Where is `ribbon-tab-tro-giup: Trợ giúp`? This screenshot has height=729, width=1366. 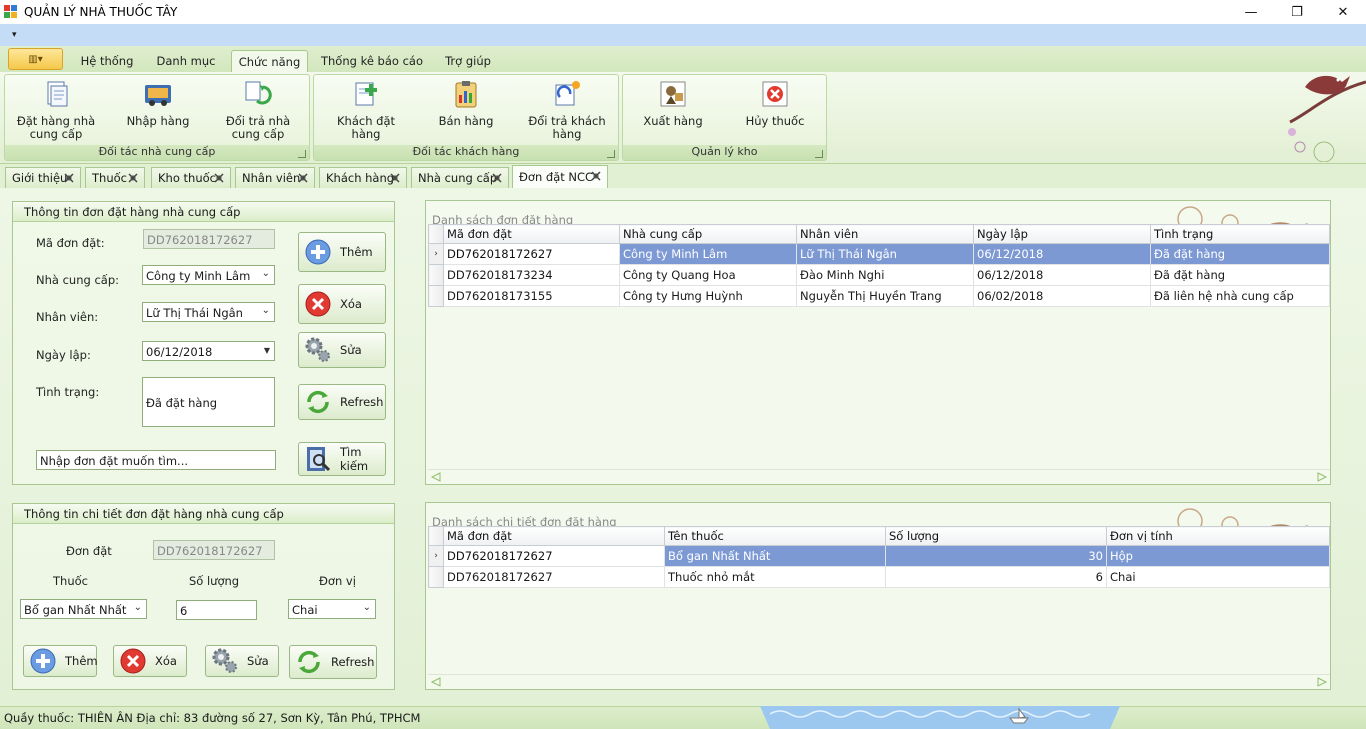 ribbon-tab-tro-giup: Trợ giúp is located at coordinates (468, 61).